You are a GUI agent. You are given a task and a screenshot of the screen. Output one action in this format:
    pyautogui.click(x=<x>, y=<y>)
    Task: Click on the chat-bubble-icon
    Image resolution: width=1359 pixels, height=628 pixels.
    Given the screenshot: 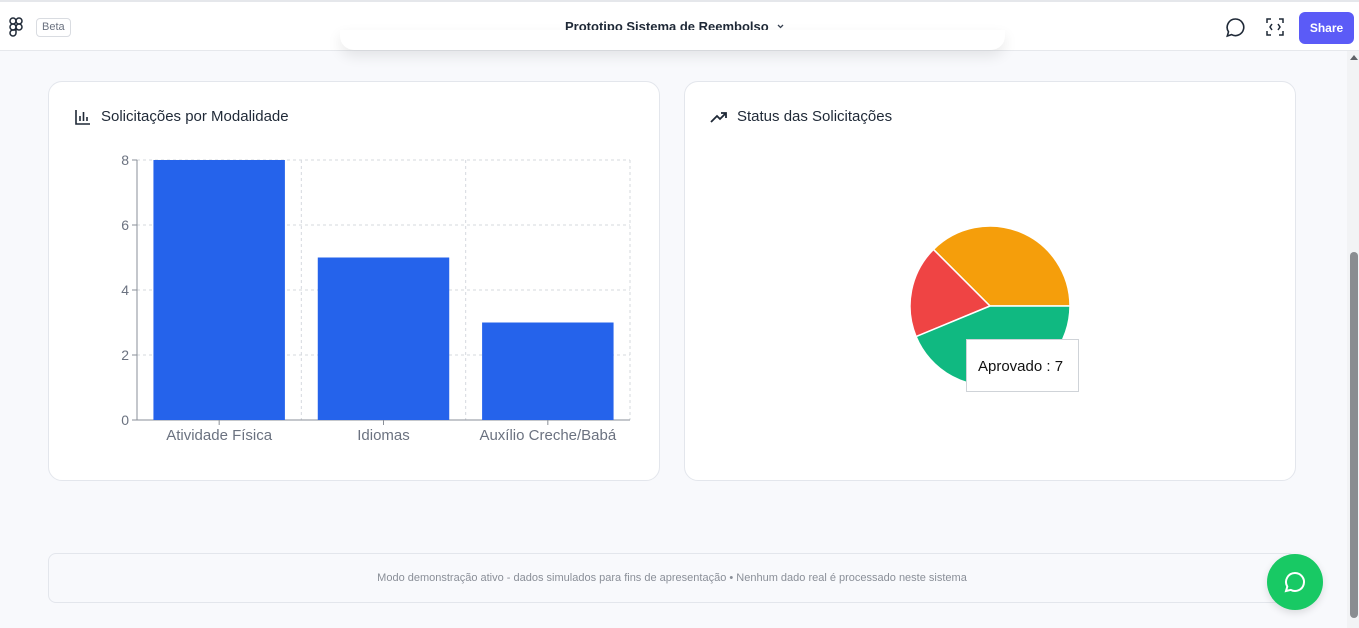 What is the action you would take?
    pyautogui.click(x=1295, y=582)
    